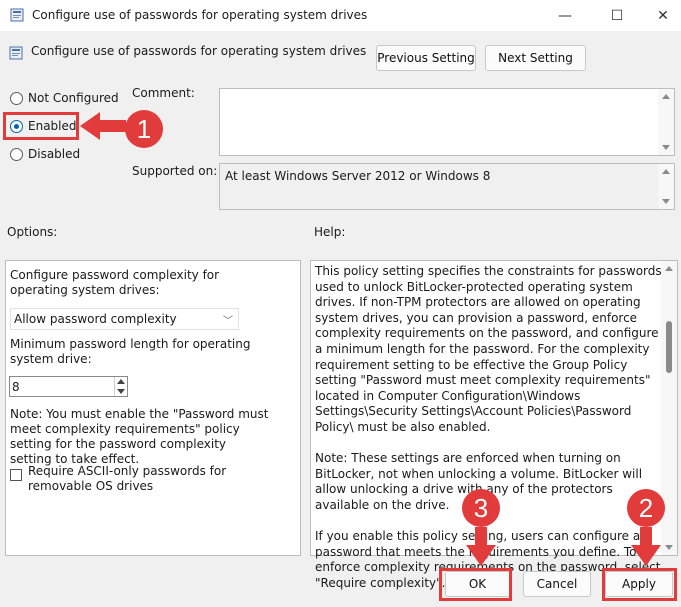 The width and height of the screenshot is (681, 607). What do you see at coordinates (103, 126) in the screenshot?
I see `step1-arrow-icon` at bounding box center [103, 126].